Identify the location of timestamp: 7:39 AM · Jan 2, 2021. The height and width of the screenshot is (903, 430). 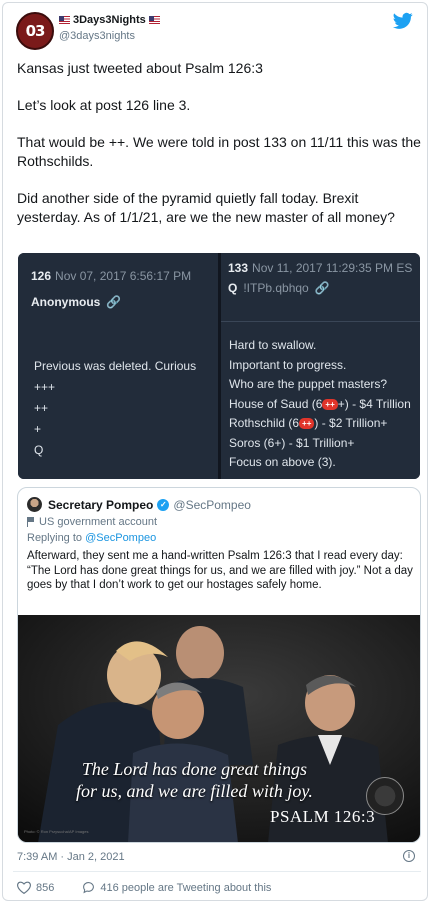
(71, 857).